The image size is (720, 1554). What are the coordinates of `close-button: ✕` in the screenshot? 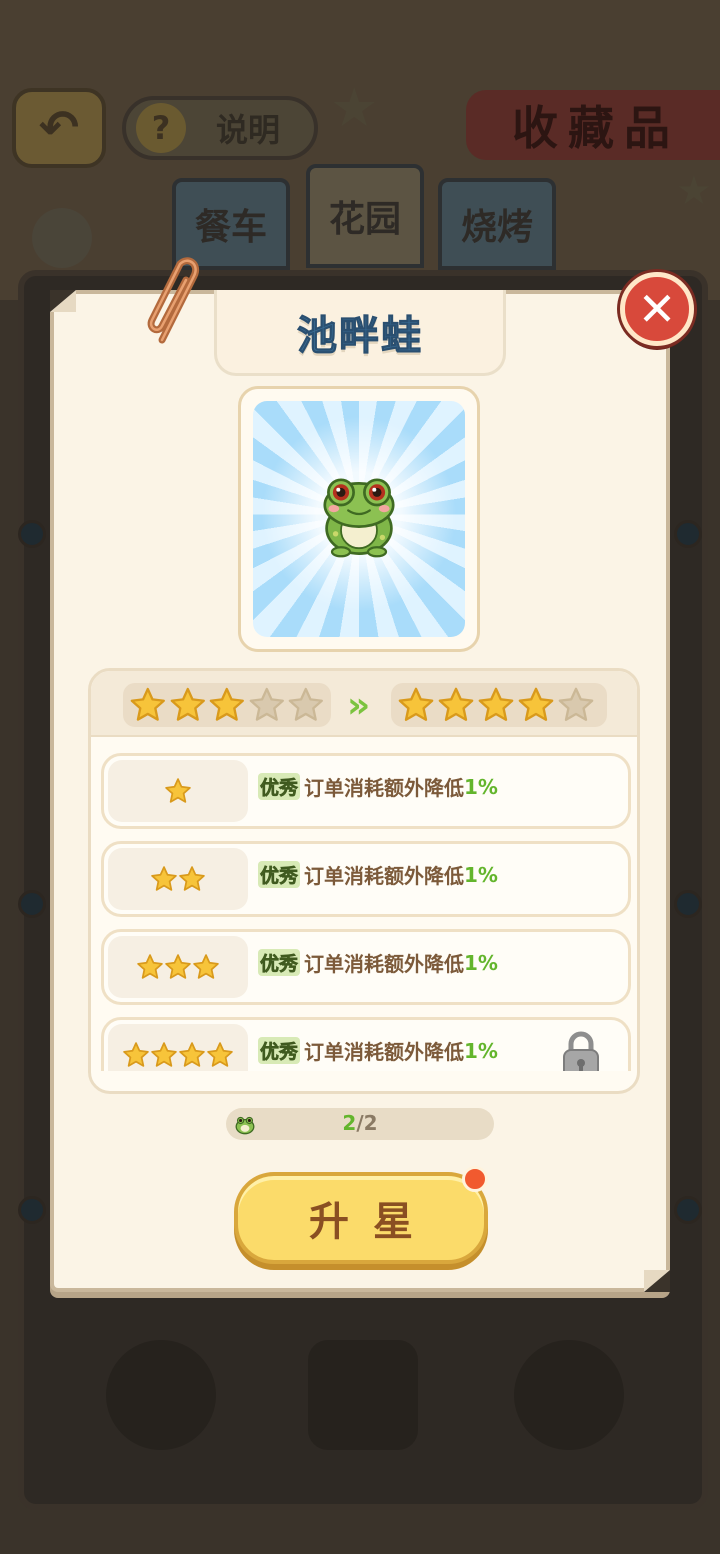 It's located at (657, 309).